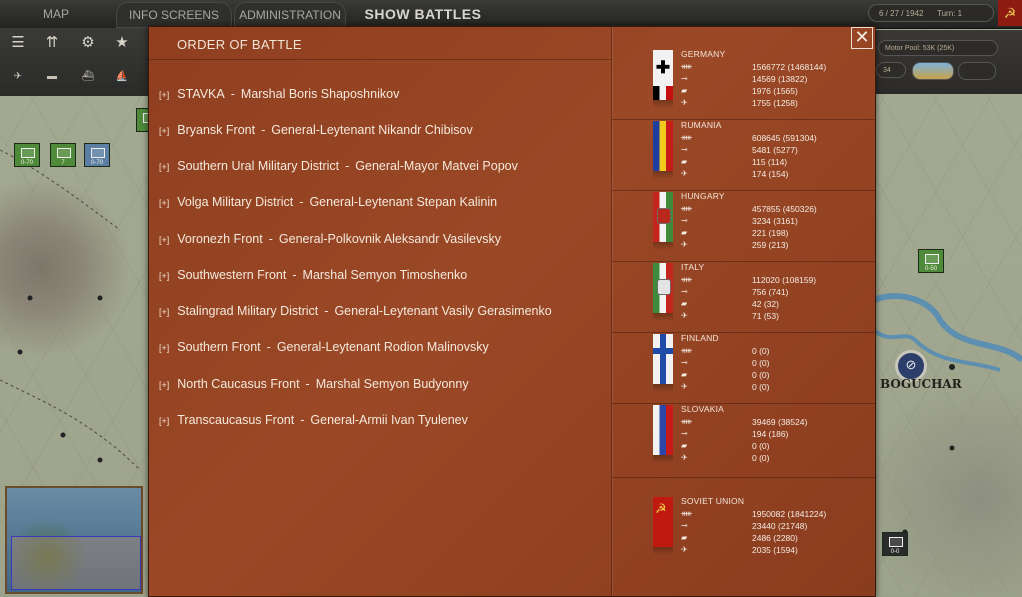 The height and width of the screenshot is (597, 1022). What do you see at coordinates (290, 15) in the screenshot?
I see `tab-administration: ADMINISTRATION` at bounding box center [290, 15].